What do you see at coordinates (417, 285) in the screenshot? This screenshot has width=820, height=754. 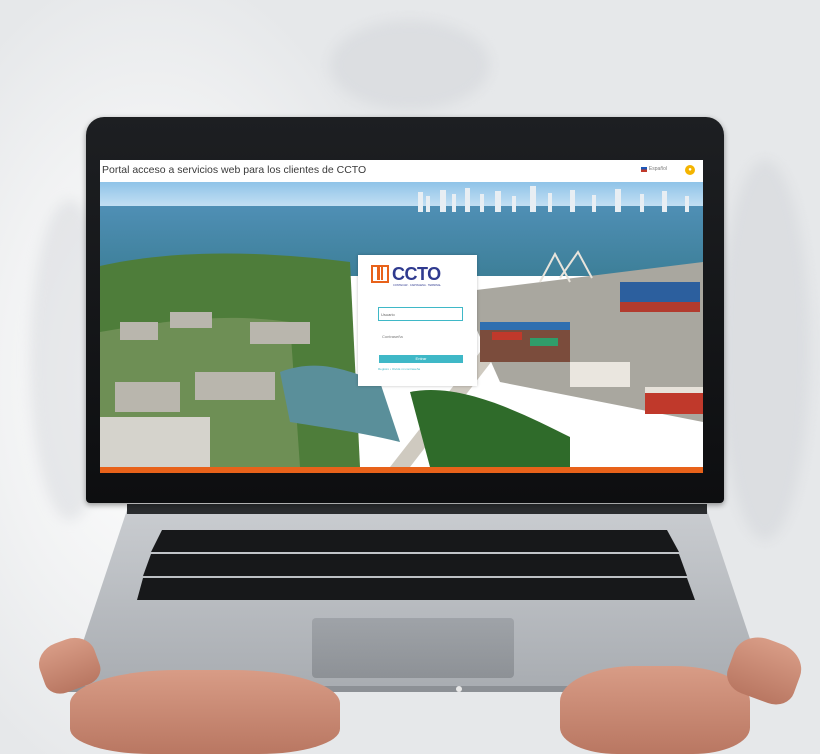 I see `logo-subtitle: CONTECAR · CARTAGENA · TERMINAL` at bounding box center [417, 285].